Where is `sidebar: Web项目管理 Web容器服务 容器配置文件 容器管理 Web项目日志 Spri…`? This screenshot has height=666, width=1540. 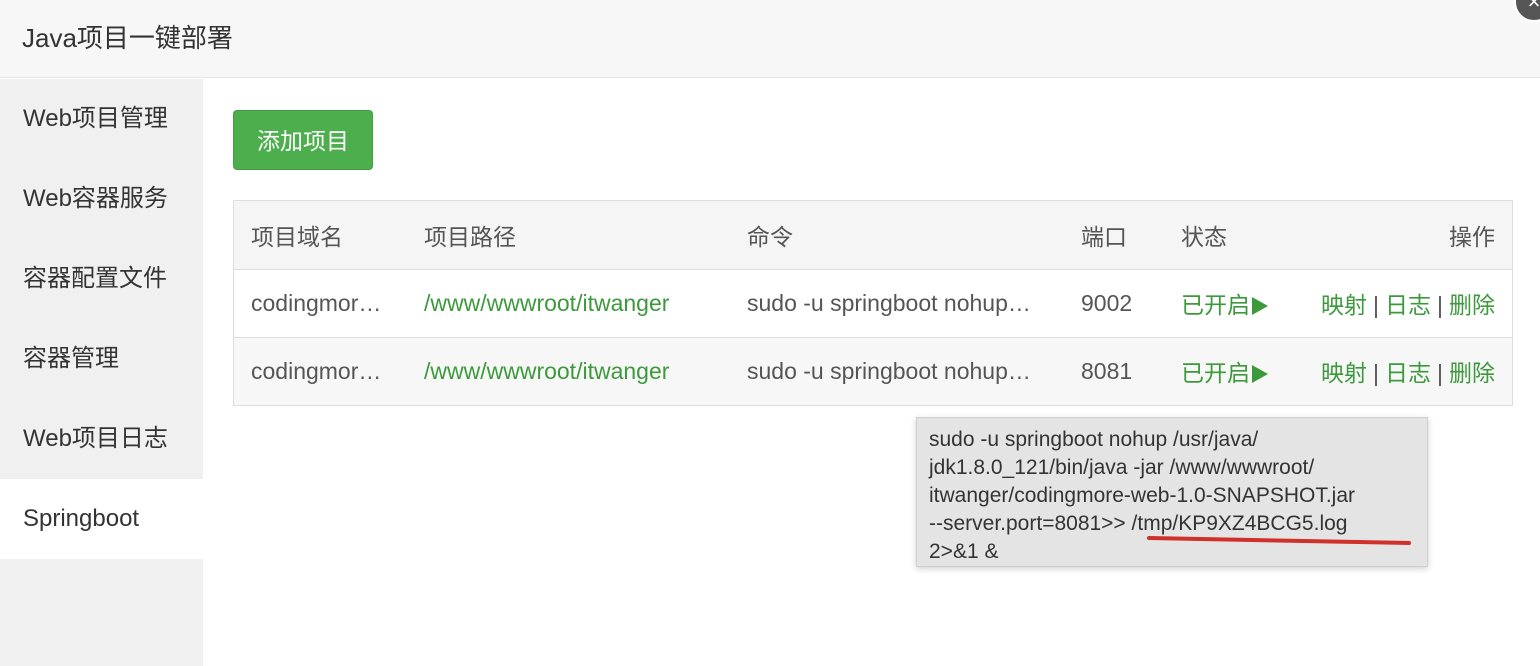 sidebar: Web项目管理 Web容器服务 容器配置文件 容器管理 Web项目日志 Spri… is located at coordinates (101, 372).